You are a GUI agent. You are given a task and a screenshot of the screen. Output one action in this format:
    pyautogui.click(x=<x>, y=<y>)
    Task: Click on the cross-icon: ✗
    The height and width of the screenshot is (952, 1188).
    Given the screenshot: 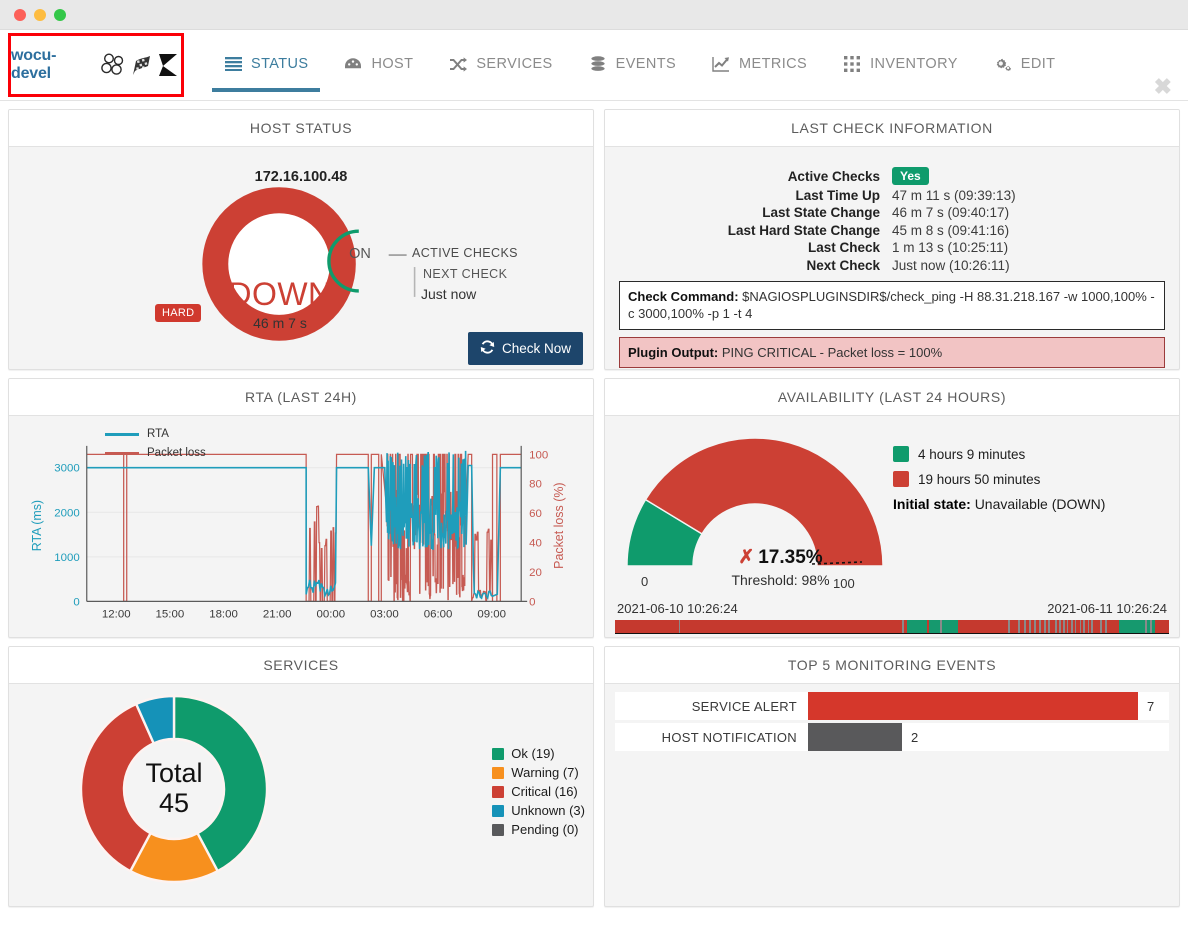 What is the action you would take?
    pyautogui.click(x=746, y=557)
    